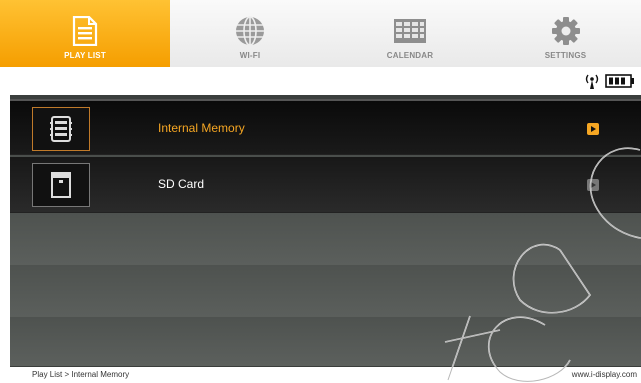 Image resolution: width=641 pixels, height=383 pixels. What do you see at coordinates (250, 55) in the screenshot?
I see `tab-wifi-label: WI-FI` at bounding box center [250, 55].